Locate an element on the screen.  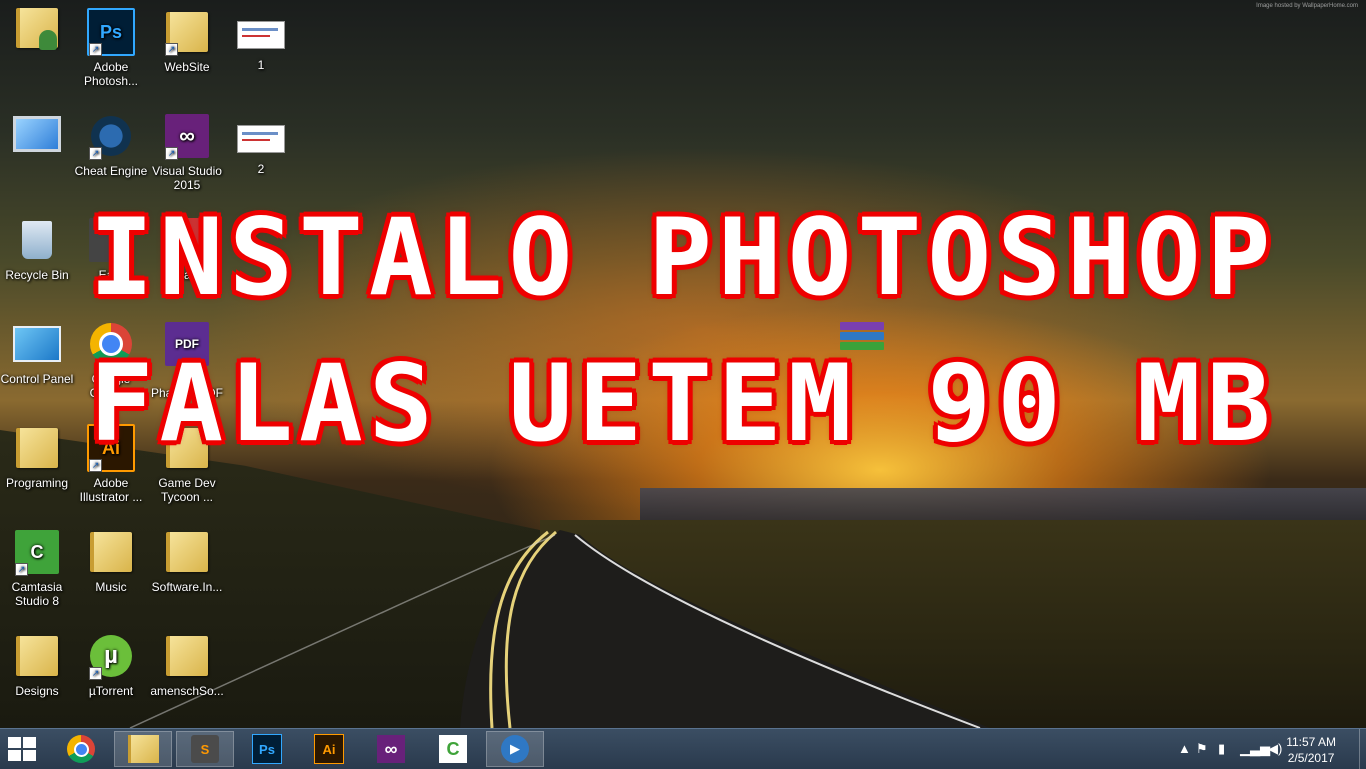
icon-label: Designs is located at coordinates (37, 691).